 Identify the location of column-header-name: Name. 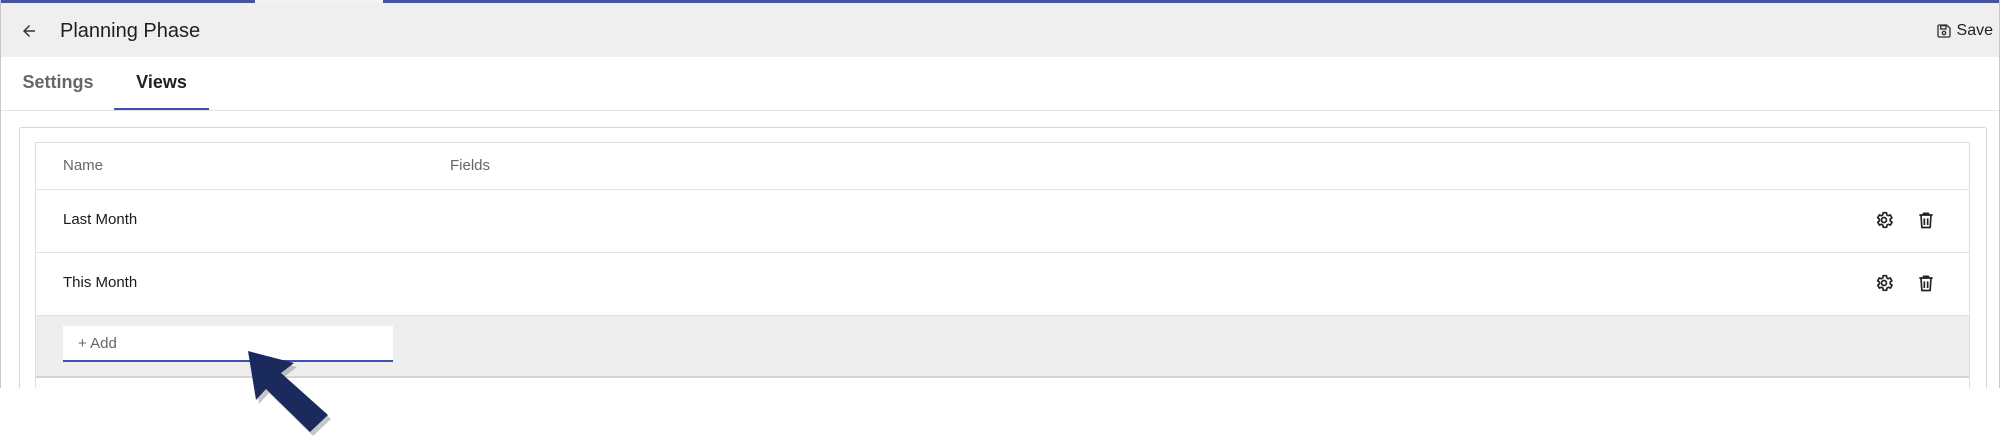
(83, 165).